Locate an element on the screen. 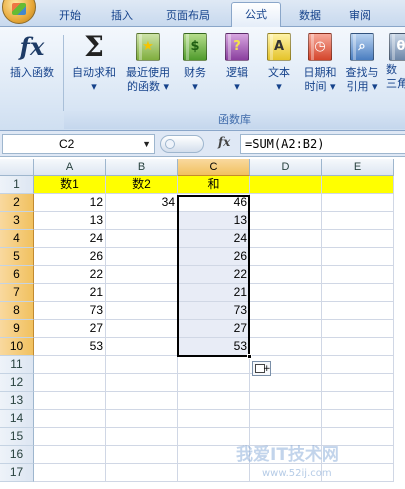  cell-c17 is located at coordinates (214, 473).